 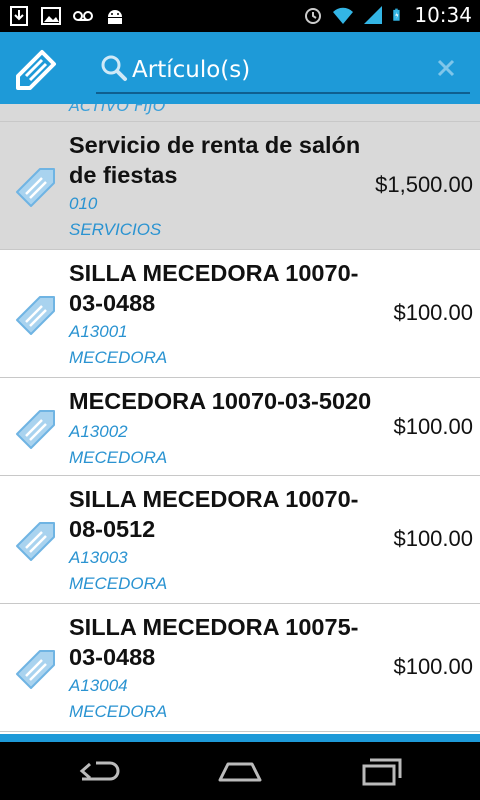 I want to click on recent-apps-icon, so click(x=382, y=772).